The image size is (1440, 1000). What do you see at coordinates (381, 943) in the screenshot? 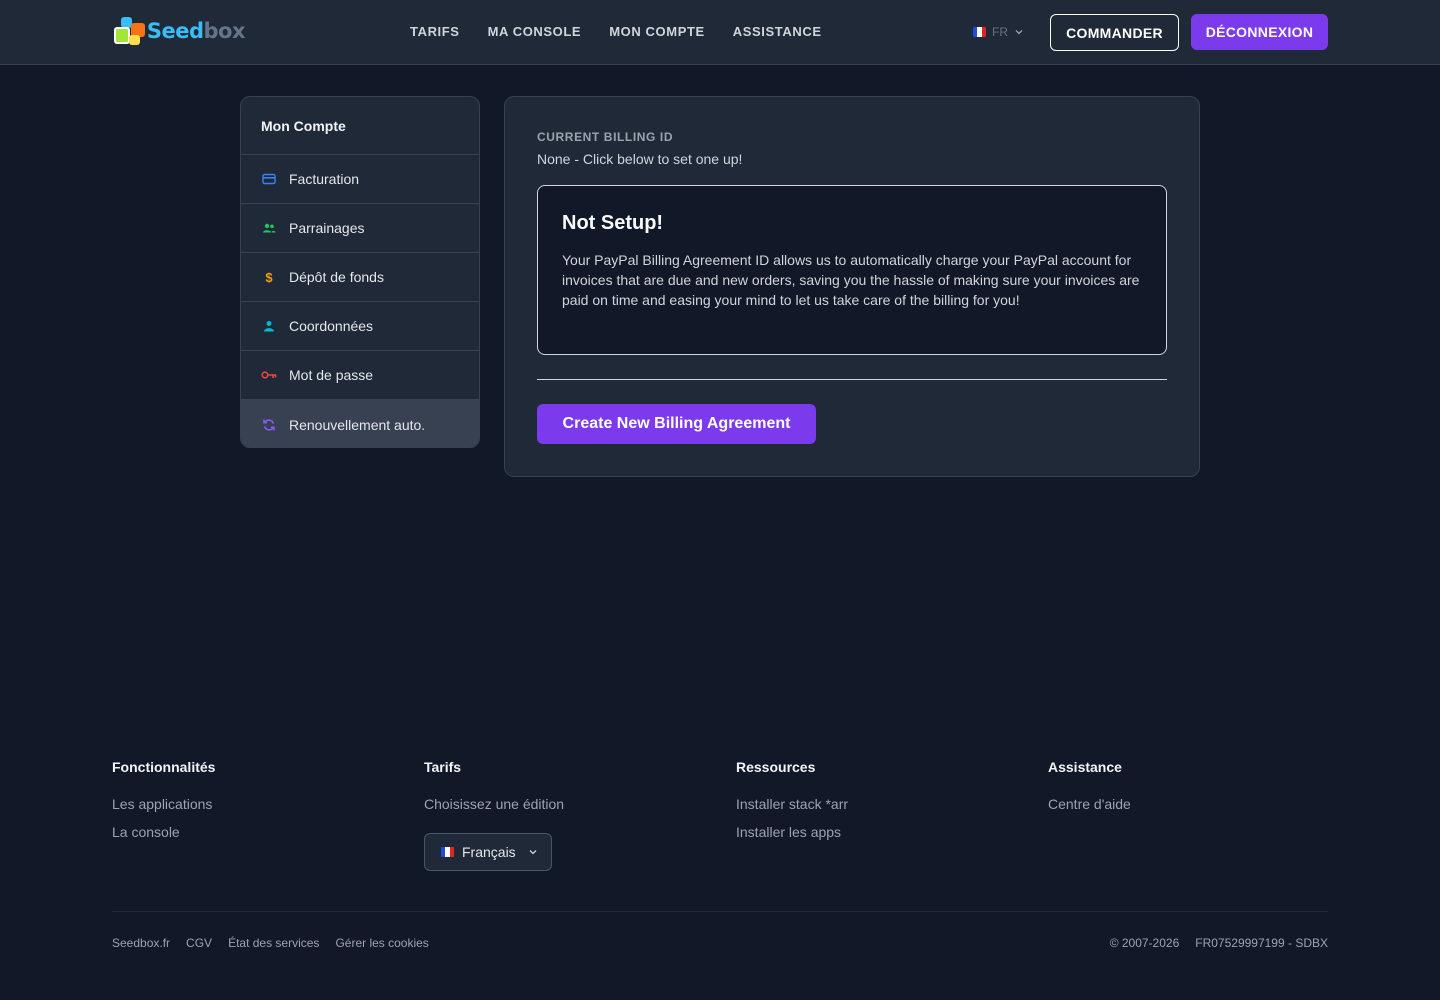
I see `footer-link-cookies: Gérer les cookies` at bounding box center [381, 943].